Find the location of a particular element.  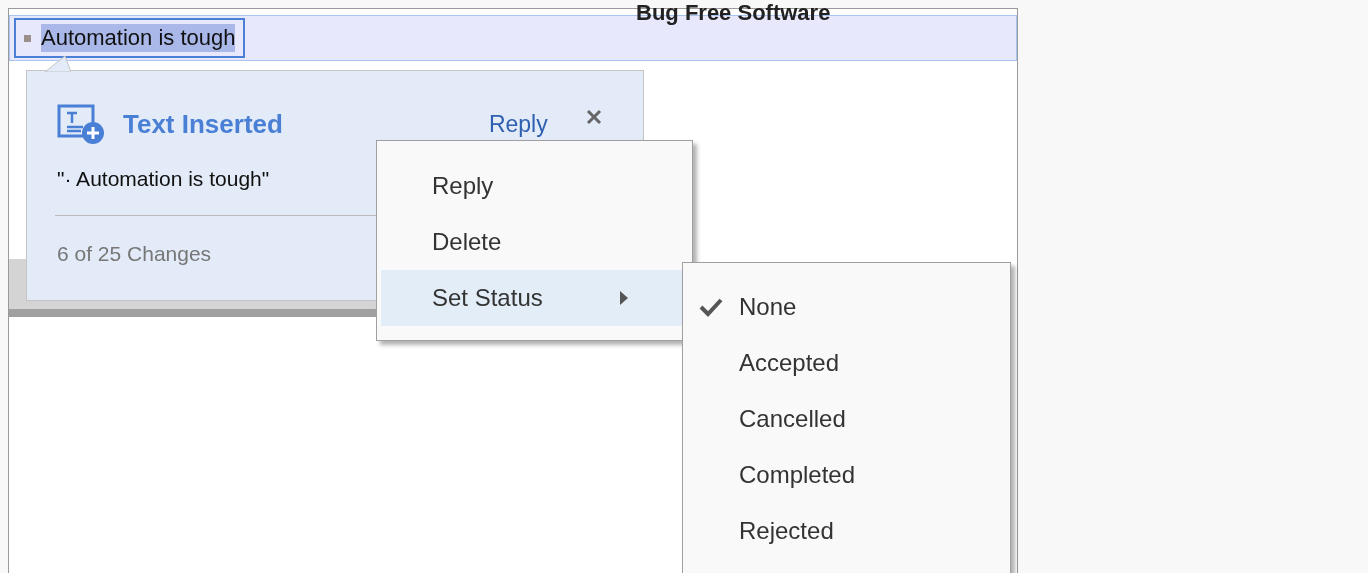

selected-text: Automation is tough is located at coordinates (138, 38).